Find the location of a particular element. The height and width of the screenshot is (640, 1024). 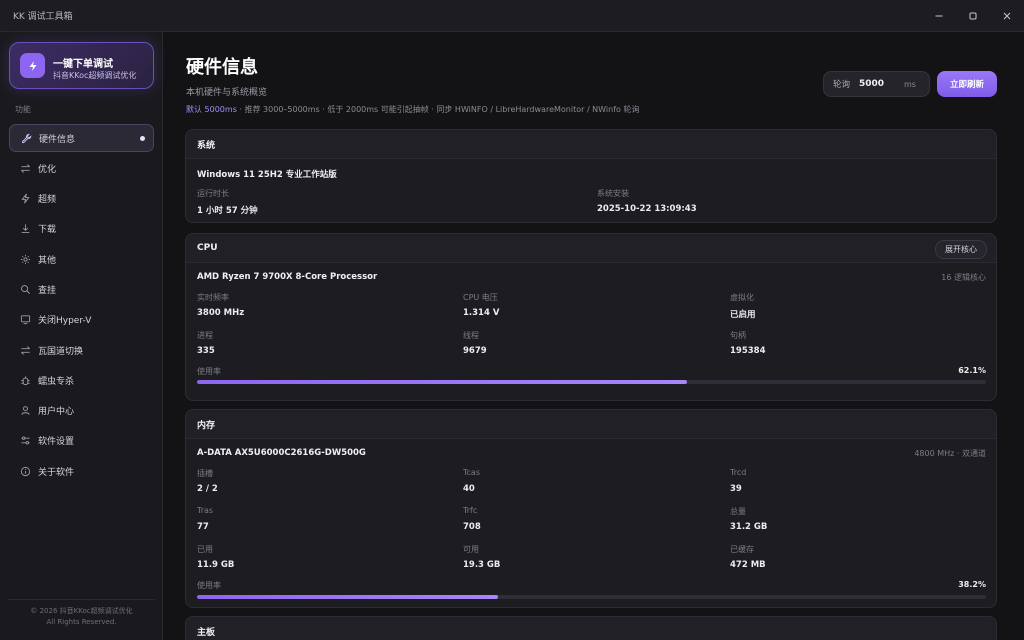

minimize-icon is located at coordinates (939, 16).